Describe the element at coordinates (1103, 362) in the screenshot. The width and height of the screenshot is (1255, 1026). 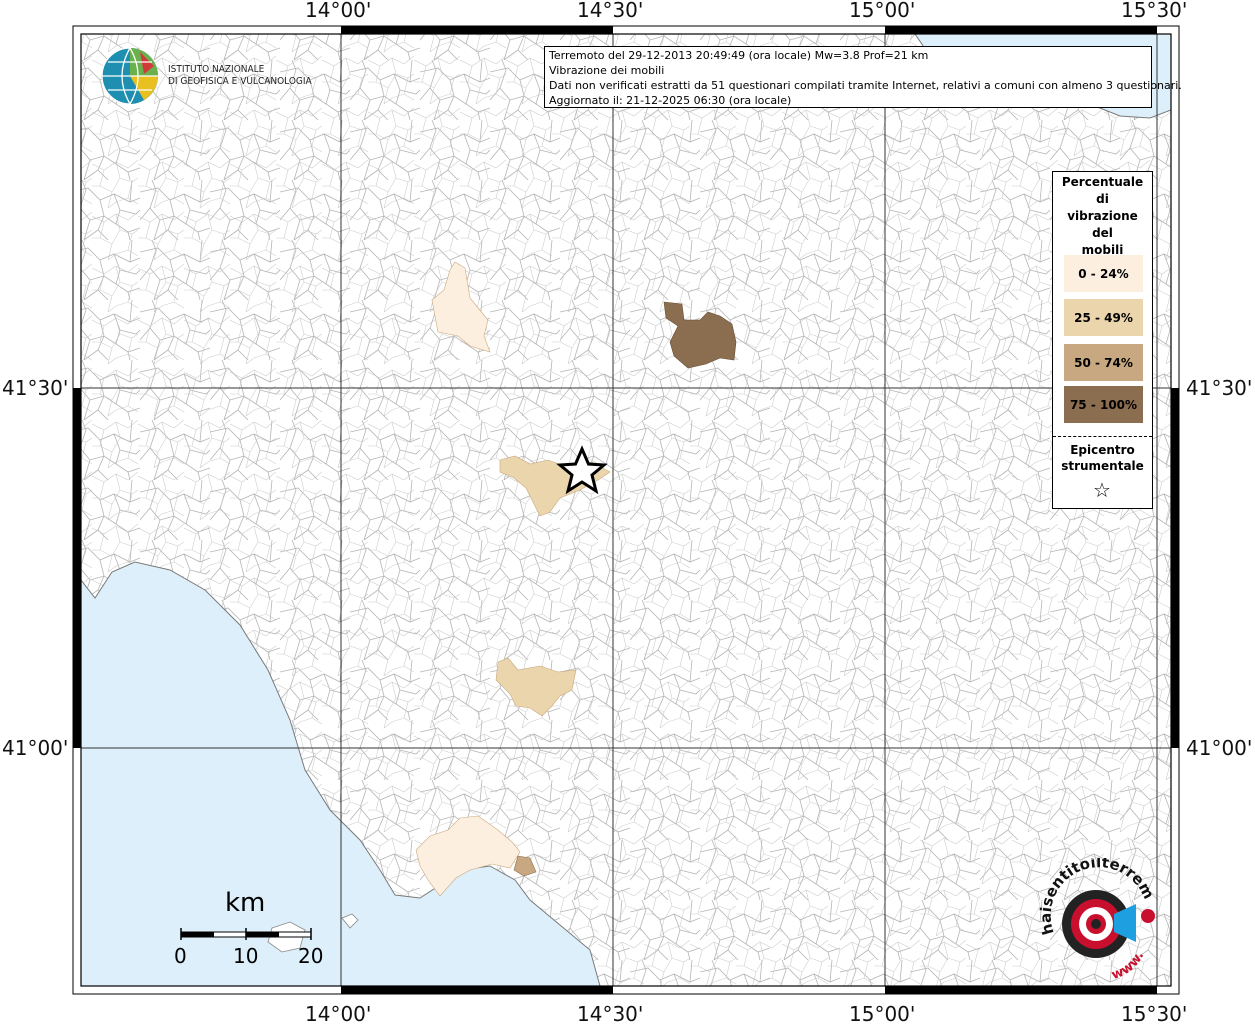
I see `legend-swatch-50-74: 50 - 74%` at that location.